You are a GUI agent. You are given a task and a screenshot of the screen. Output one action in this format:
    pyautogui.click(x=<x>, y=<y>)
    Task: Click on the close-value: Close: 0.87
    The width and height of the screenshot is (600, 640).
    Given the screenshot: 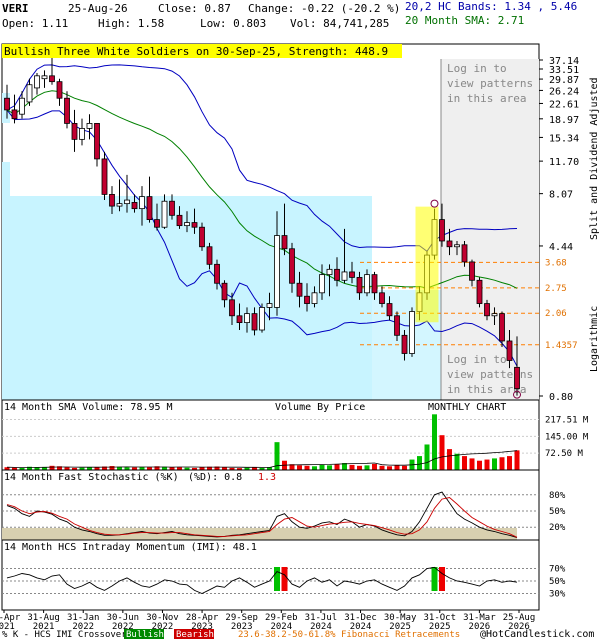 What is the action you would take?
    pyautogui.click(x=194, y=8)
    